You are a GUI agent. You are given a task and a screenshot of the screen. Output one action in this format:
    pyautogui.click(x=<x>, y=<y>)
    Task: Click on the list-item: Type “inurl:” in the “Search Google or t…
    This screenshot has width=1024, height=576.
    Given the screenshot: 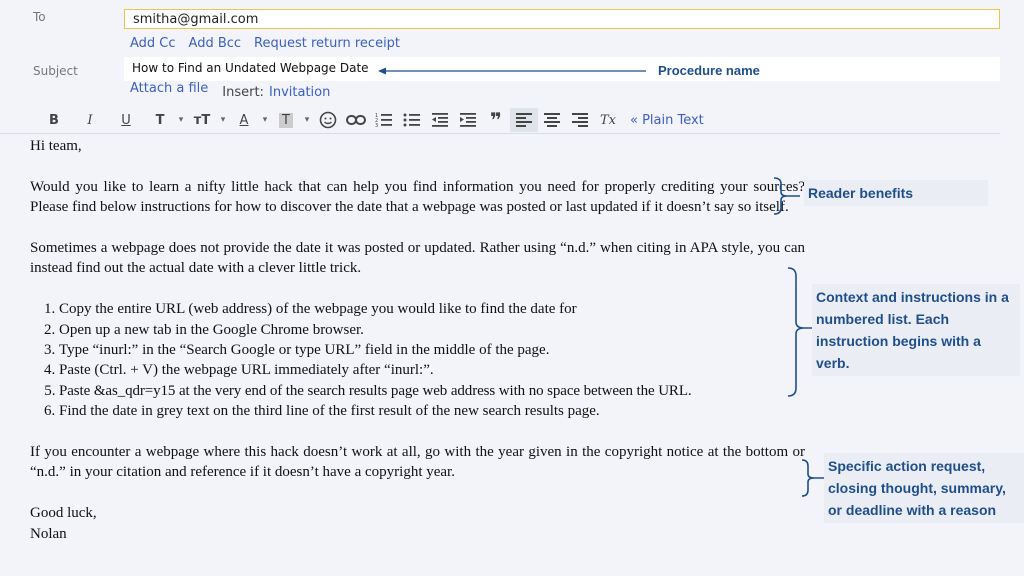 What is the action you would take?
    pyautogui.click(x=432, y=350)
    